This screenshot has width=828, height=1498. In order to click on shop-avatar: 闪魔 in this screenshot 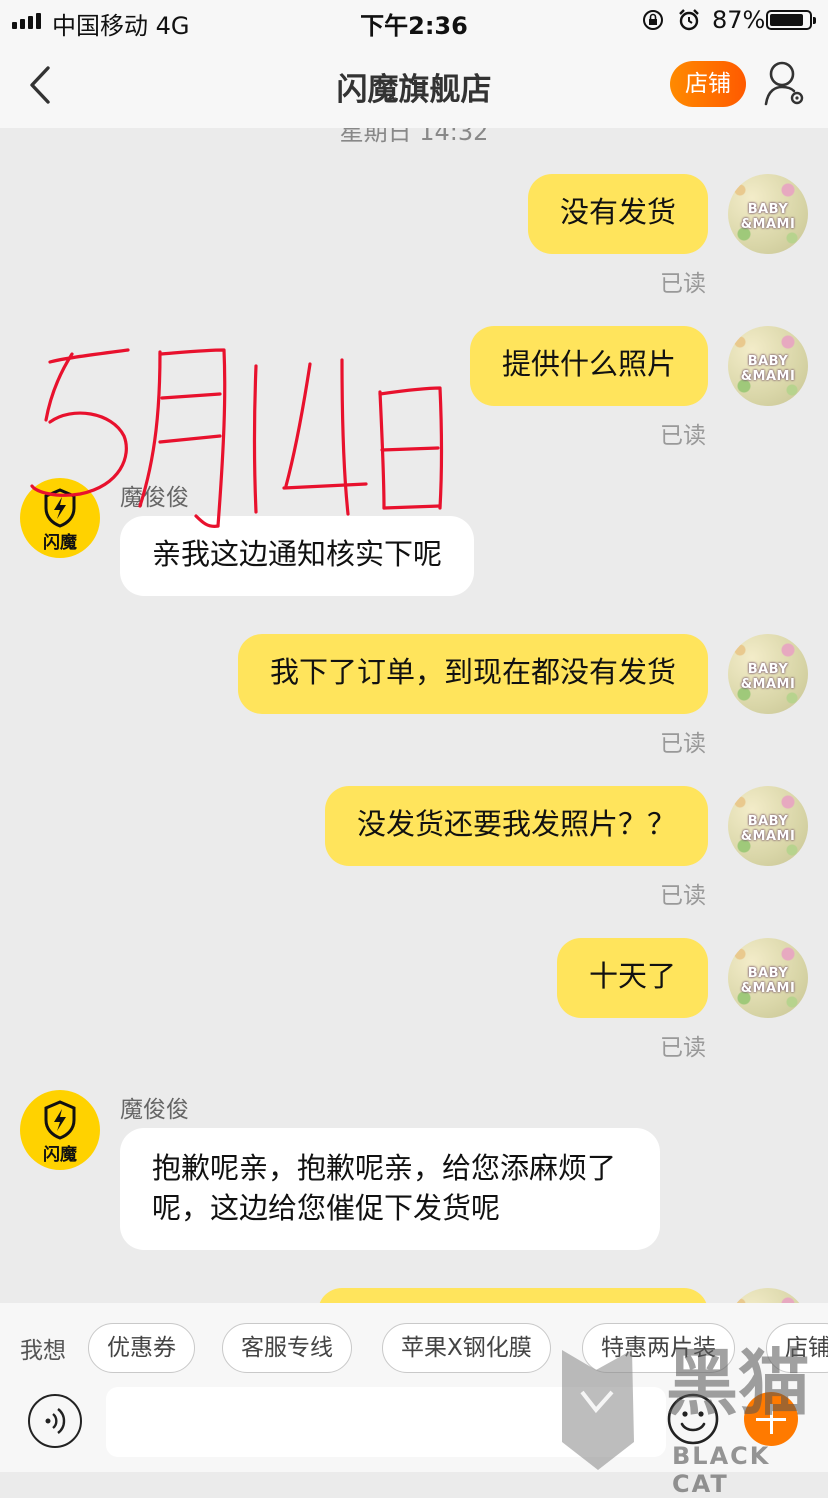, I will do `click(60, 1130)`.